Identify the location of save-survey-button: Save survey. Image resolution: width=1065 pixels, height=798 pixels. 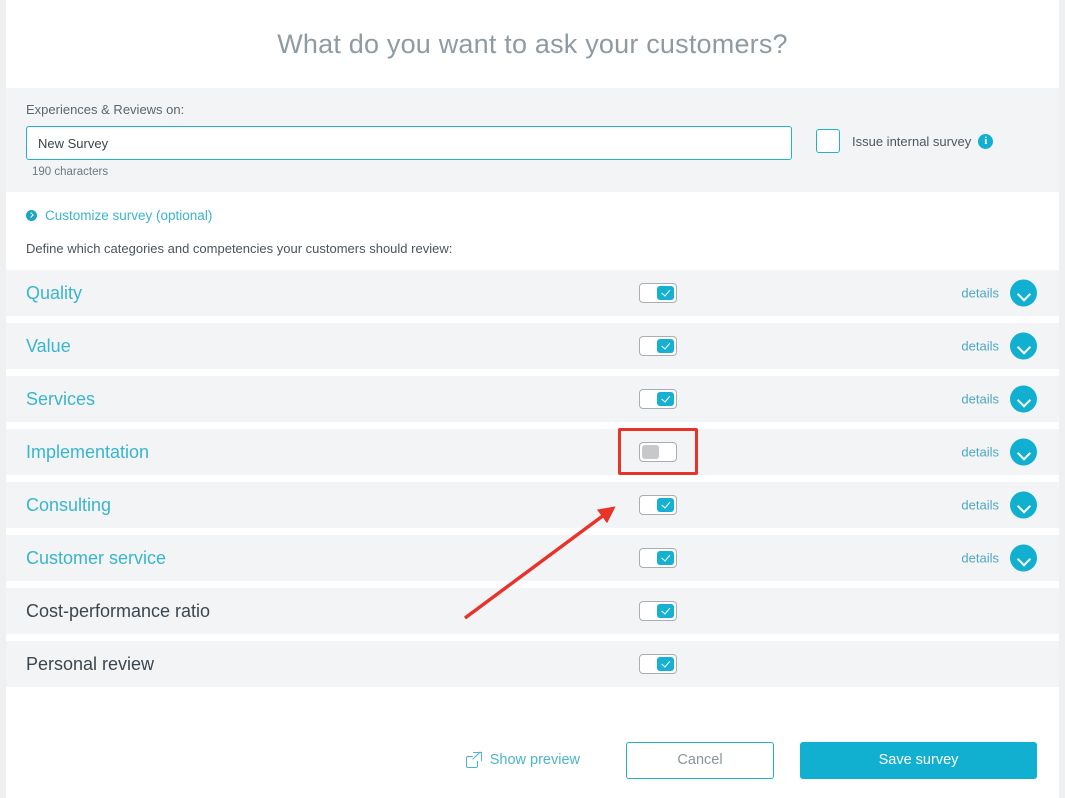
(918, 760).